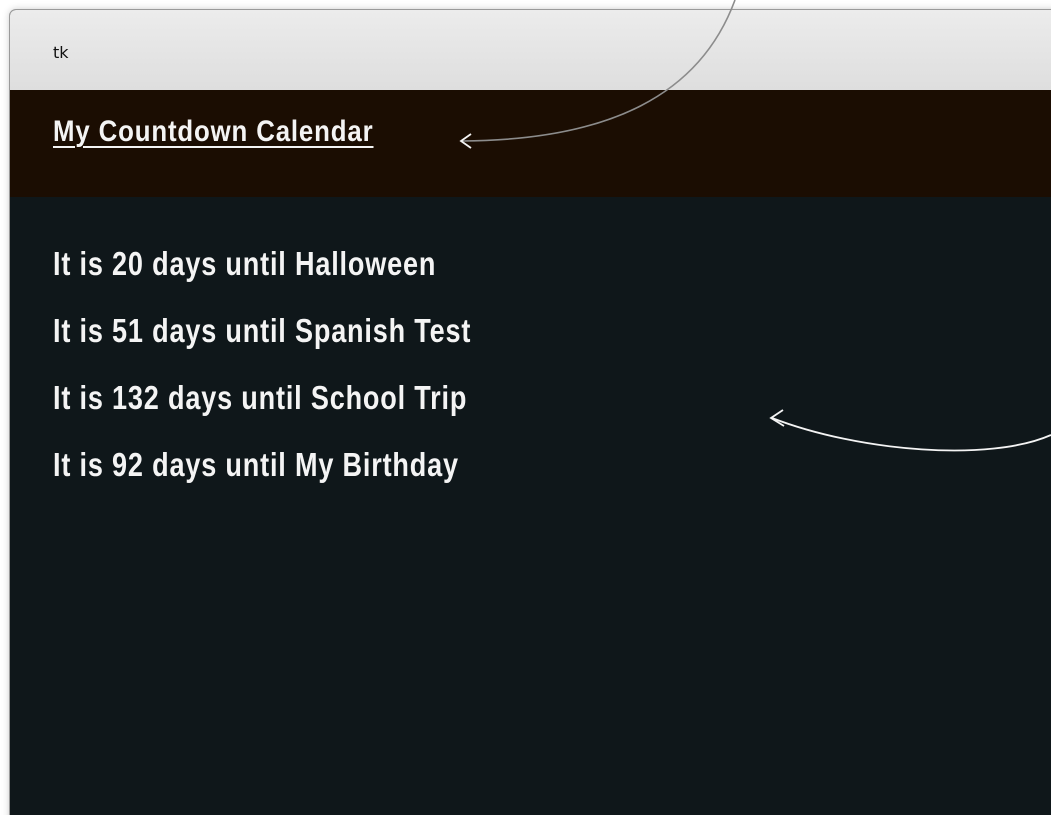 The height and width of the screenshot is (815, 1051). Describe the element at coordinates (262, 330) in the screenshot. I see `countdown-line: It is 51 days until Spanish Test` at that location.